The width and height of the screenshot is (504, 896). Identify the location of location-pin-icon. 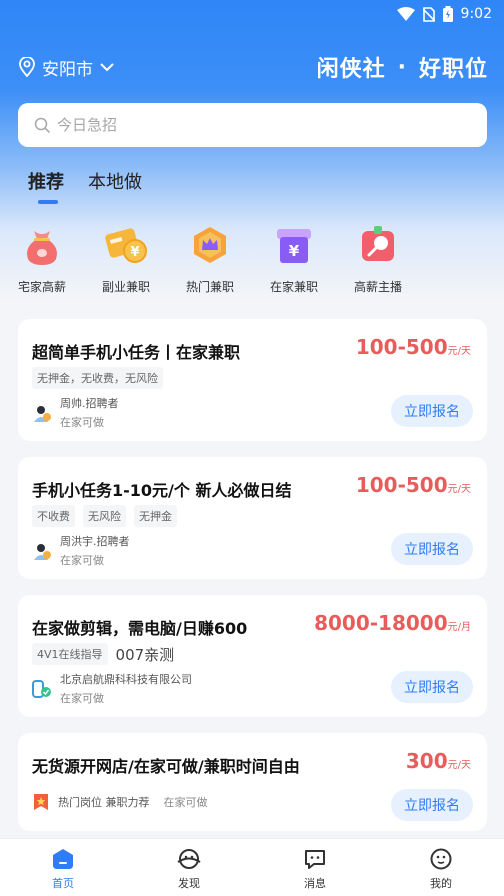
(27, 67).